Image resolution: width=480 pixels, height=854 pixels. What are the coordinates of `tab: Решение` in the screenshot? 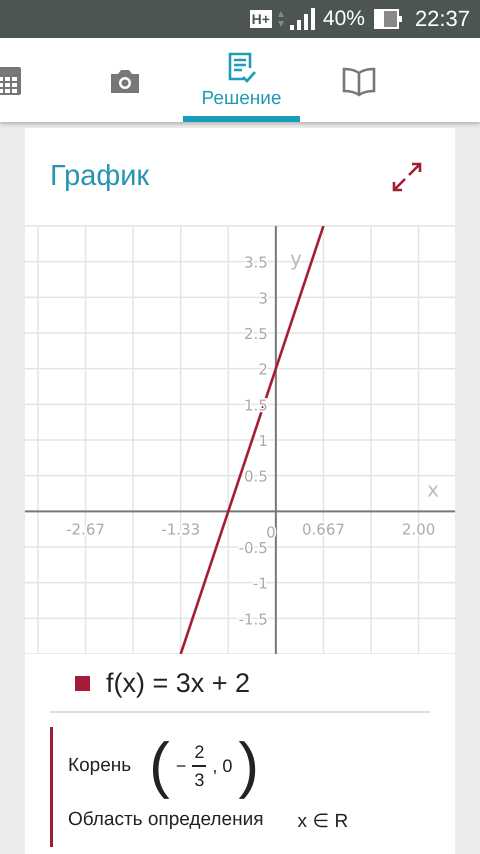 It's located at (241, 80).